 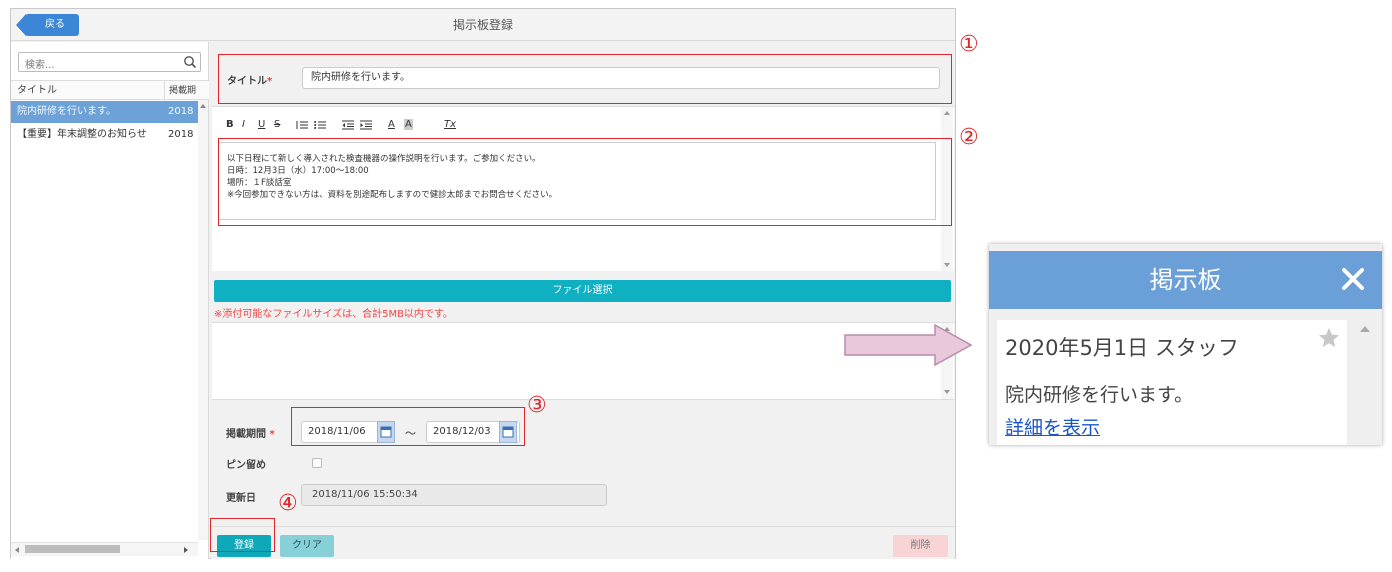 I want to click on period-label: 掲載期間 *, so click(x=250, y=434).